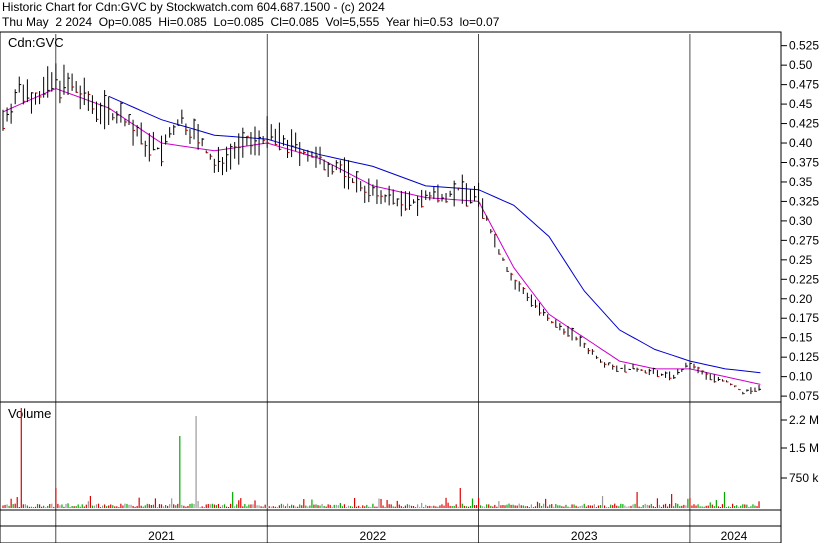  I want to click on volume-y-tick-label: 2.2 M, so click(804, 420).